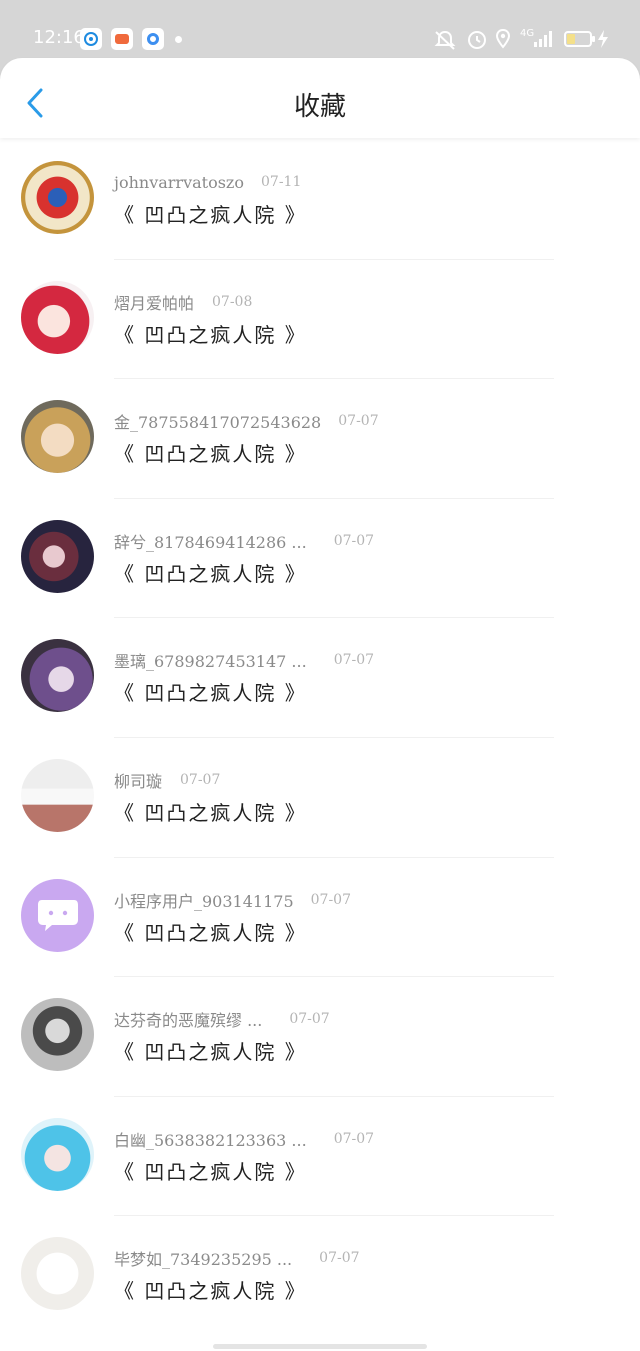 Image resolution: width=640 pixels, height=1351 pixels. What do you see at coordinates (320, 1037) in the screenshot?
I see `list-item: 达芬奇的恶魔殡缪 ... 07-07 《 凹凸之疯人院 》` at bounding box center [320, 1037].